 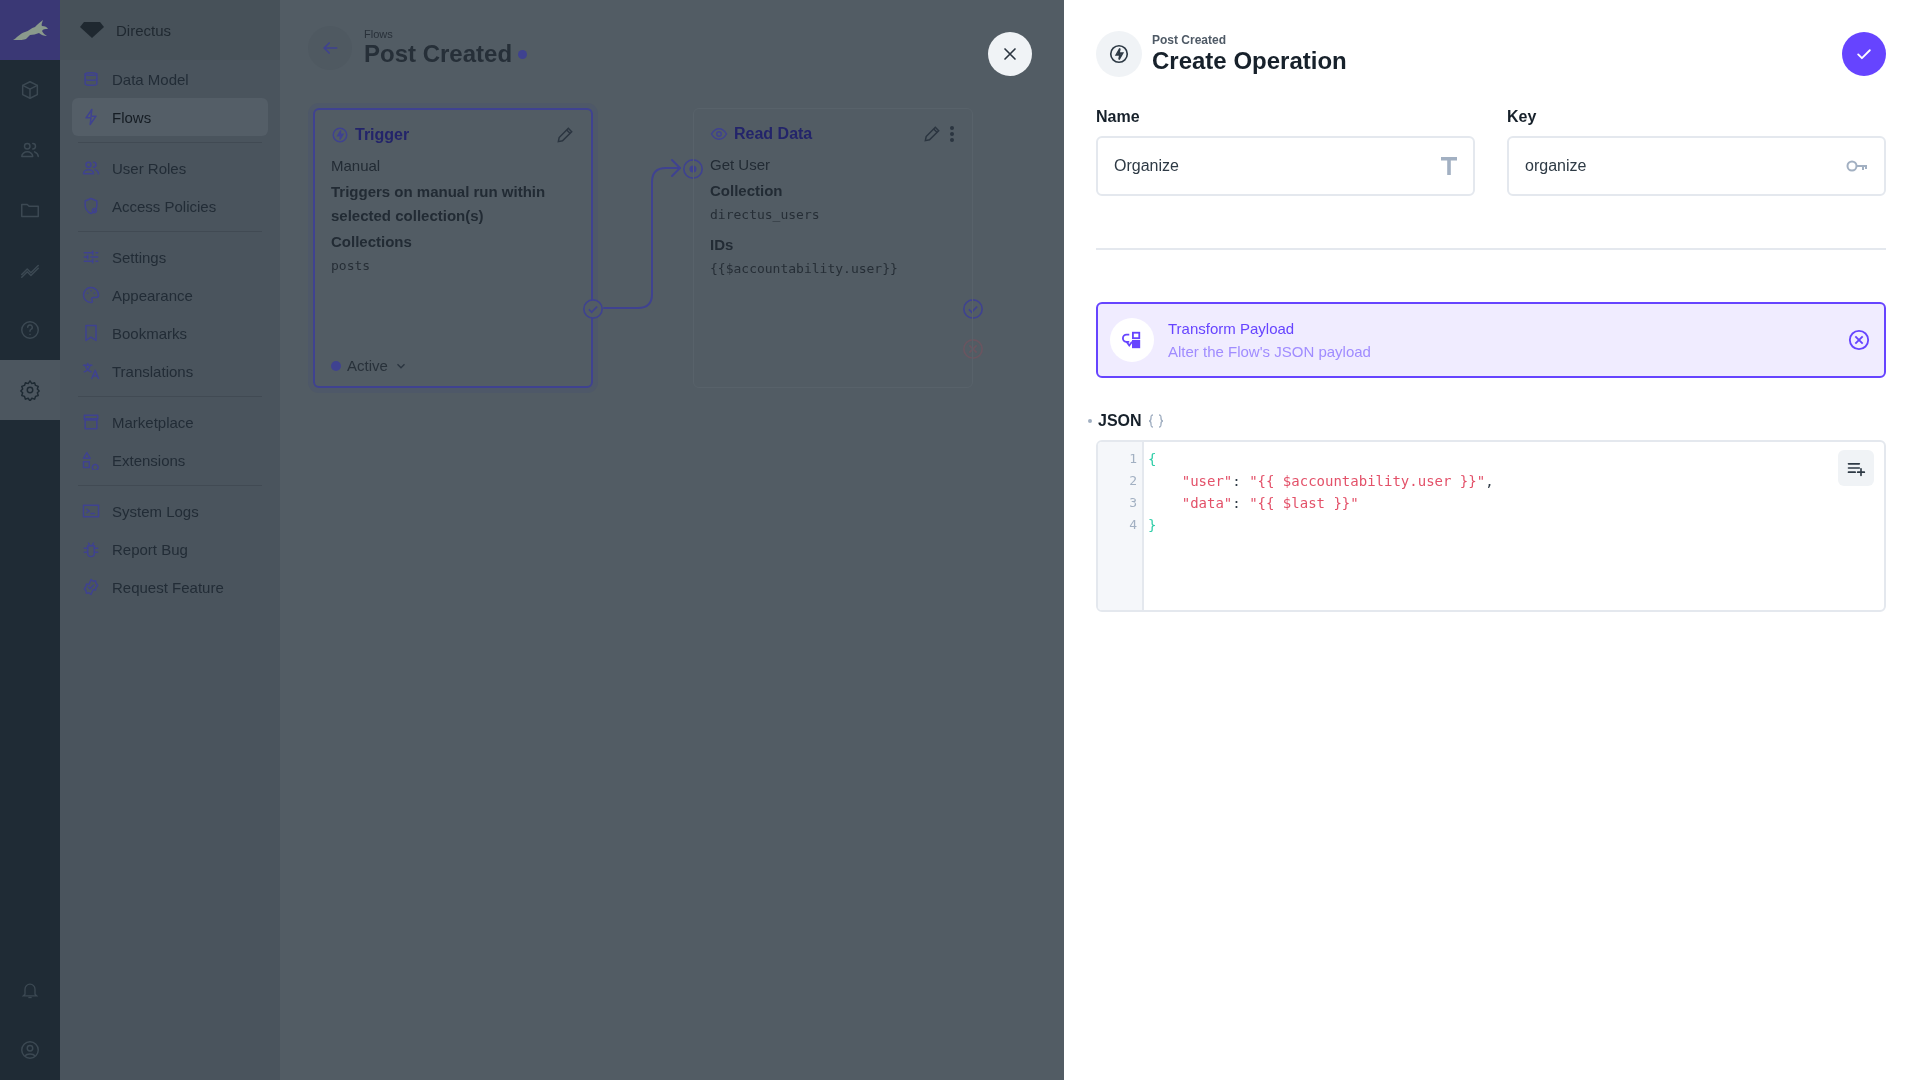 What do you see at coordinates (92, 30) in the screenshot?
I see `diamond-icon` at bounding box center [92, 30].